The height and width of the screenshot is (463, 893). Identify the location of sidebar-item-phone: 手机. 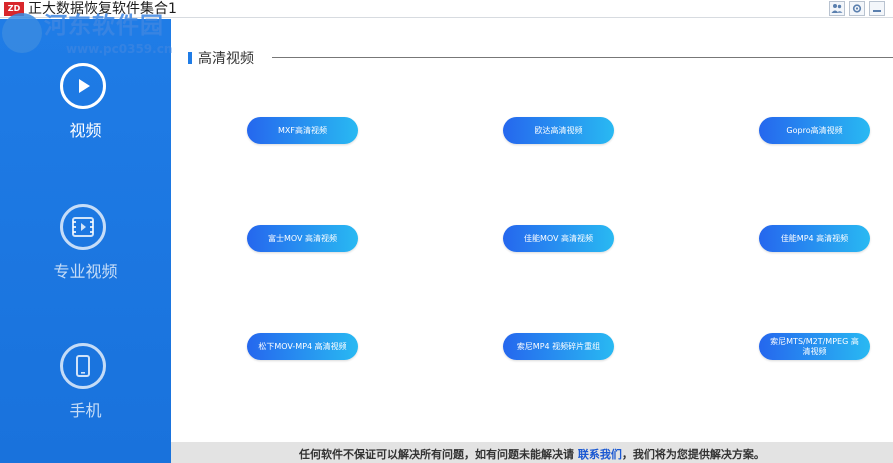
(85, 398).